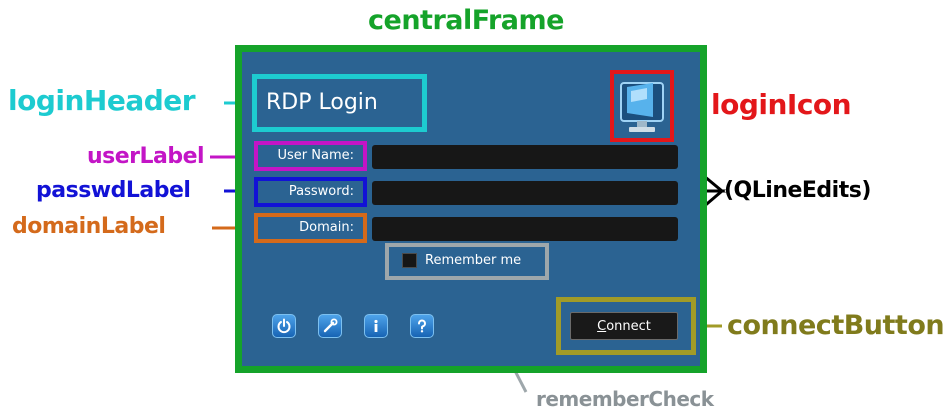 The width and height of the screenshot is (949, 415). I want to click on login-header-annotation: loginHeader, so click(102, 100).